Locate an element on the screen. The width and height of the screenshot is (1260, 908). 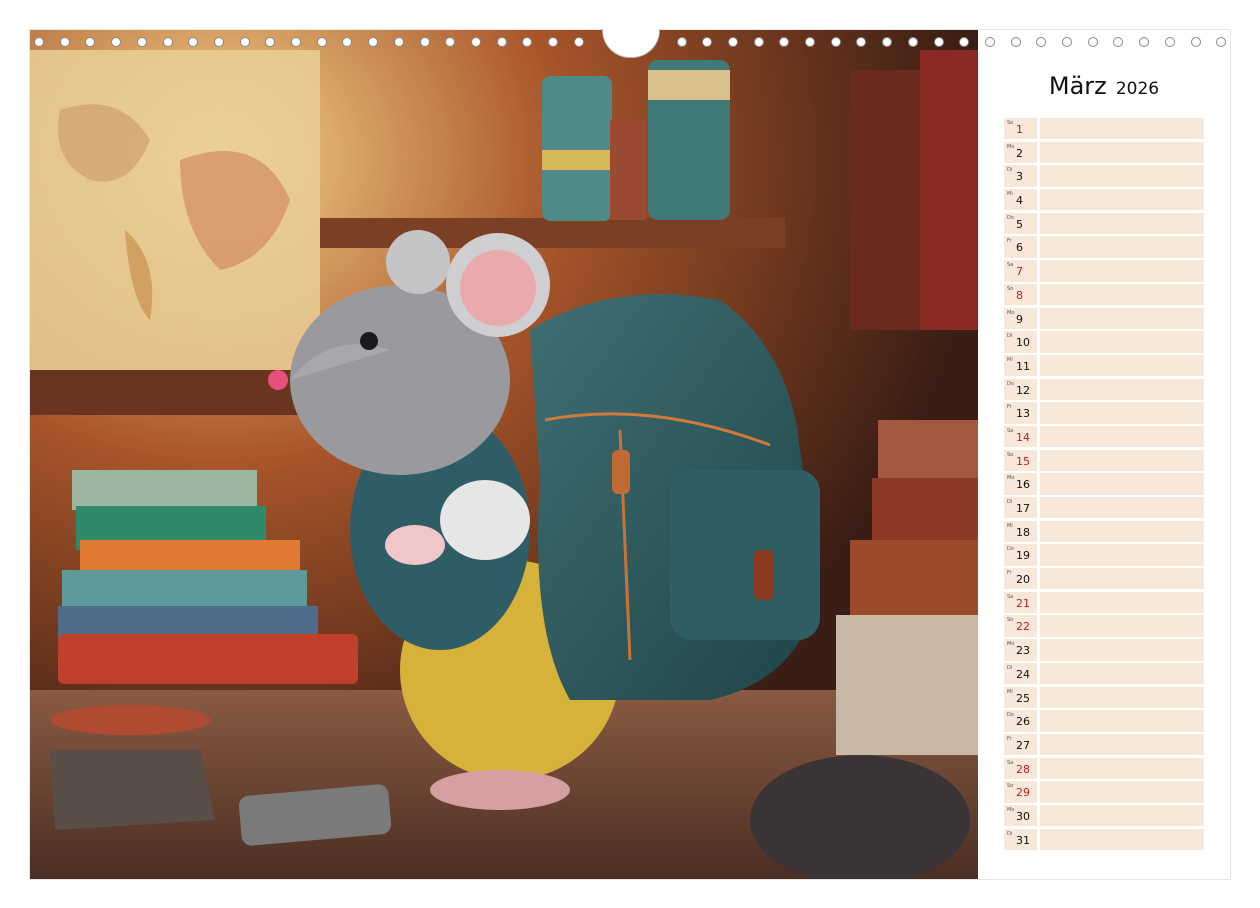
year-label: 2026 is located at coordinates (1137, 89).